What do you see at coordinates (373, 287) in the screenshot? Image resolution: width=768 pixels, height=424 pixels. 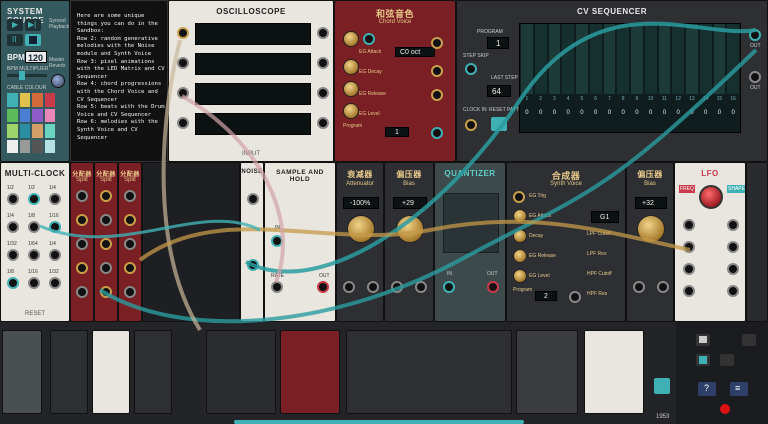 I see `attenuator-out-jack` at bounding box center [373, 287].